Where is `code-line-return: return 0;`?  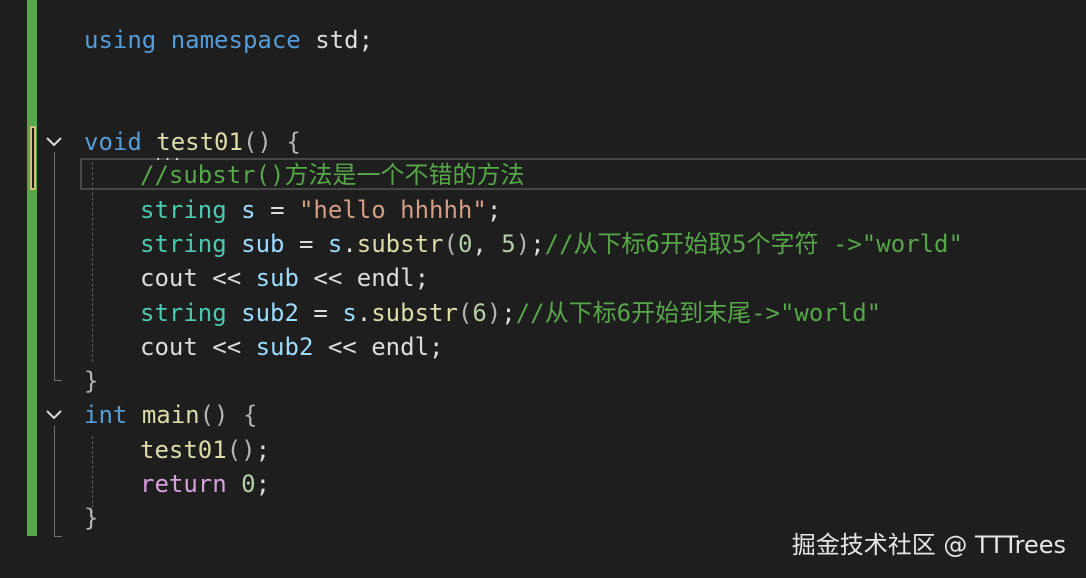
code-line-return: return 0; is located at coordinates (205, 484).